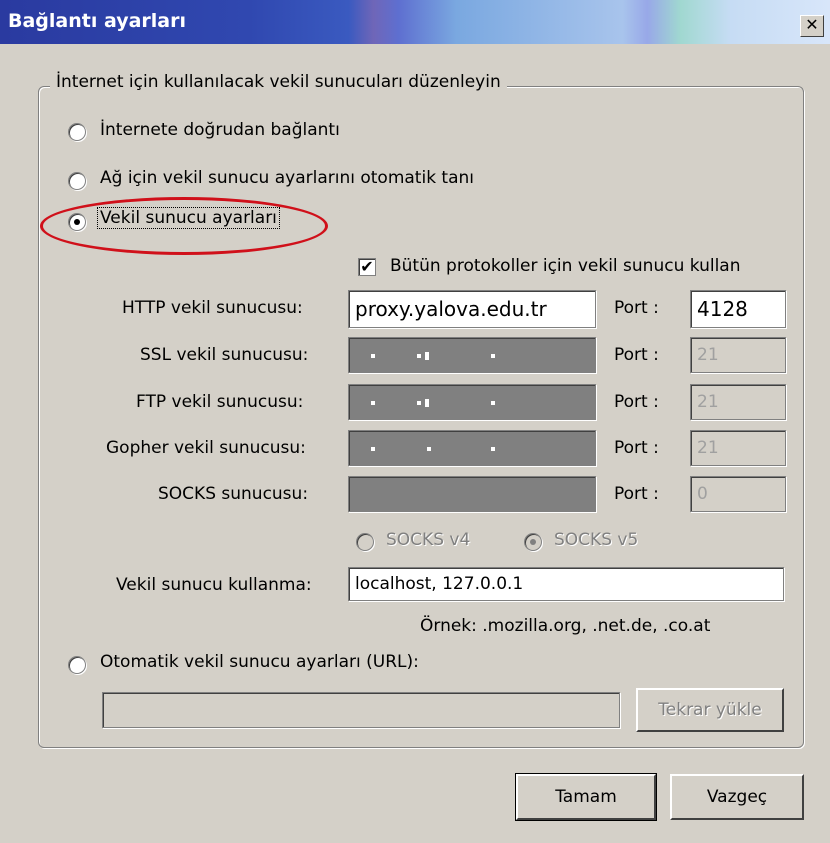 The height and width of the screenshot is (843, 830). What do you see at coordinates (738, 355) in the screenshot?
I see `ssl-port-input: 21` at bounding box center [738, 355].